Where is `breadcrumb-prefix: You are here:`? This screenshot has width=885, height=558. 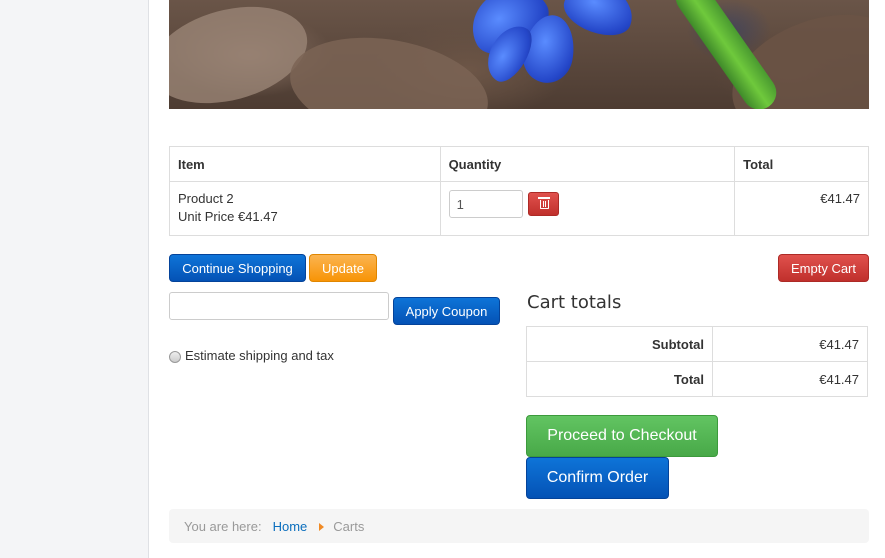
breadcrumb-prefix: You are here: is located at coordinates (223, 526).